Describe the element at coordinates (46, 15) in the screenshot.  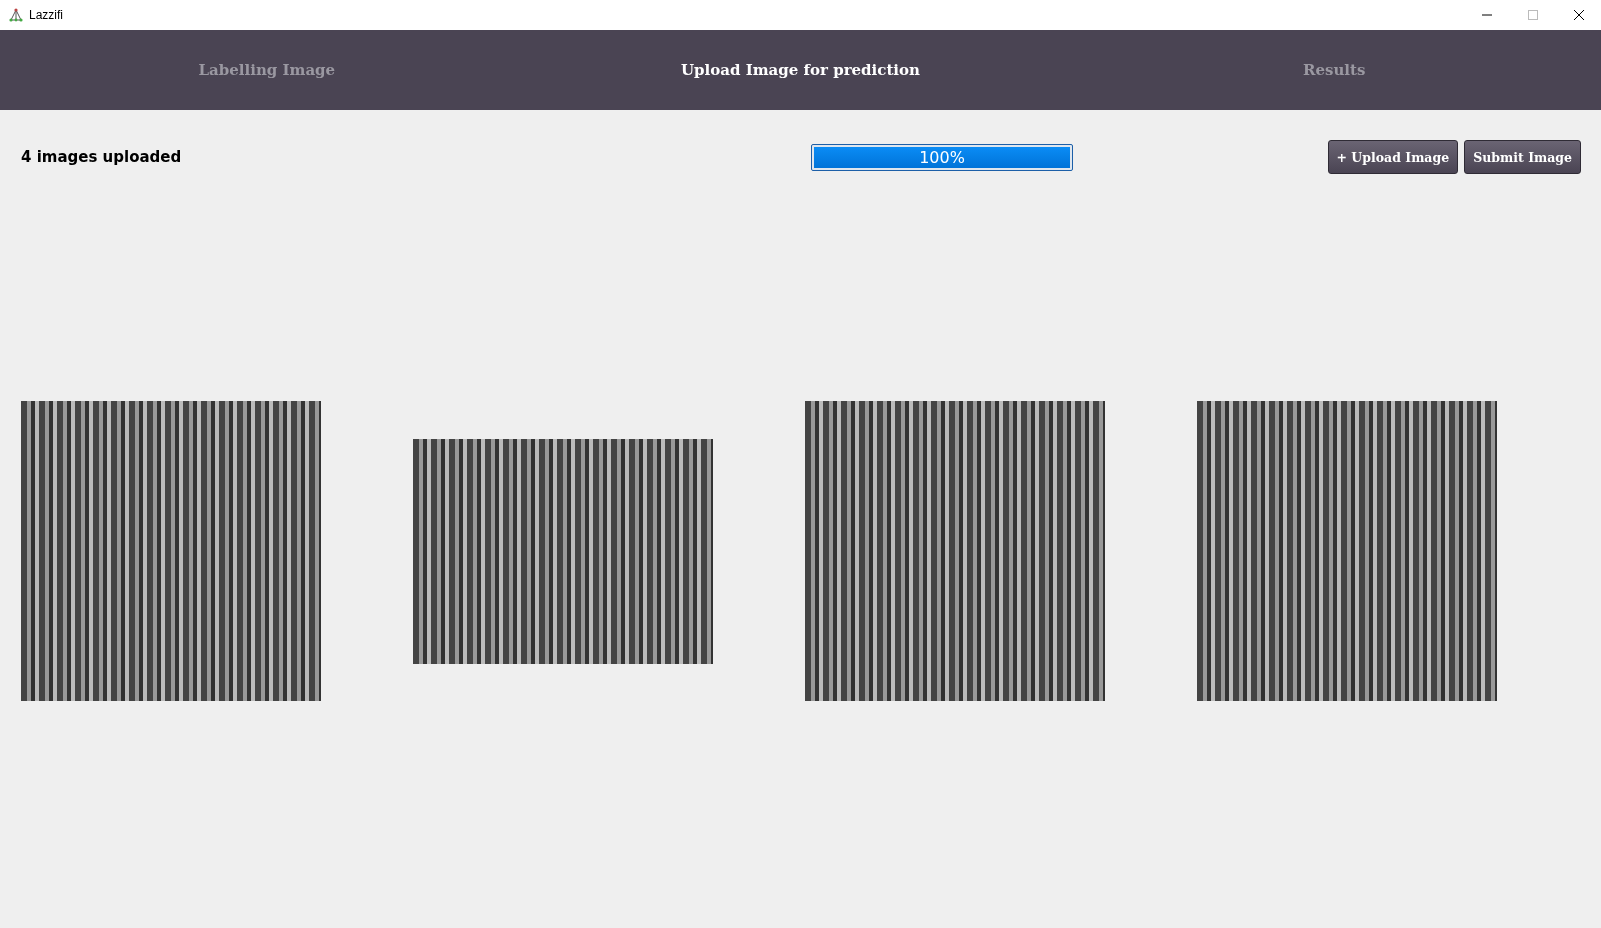
I see `window-title: Lazzifi` at that location.